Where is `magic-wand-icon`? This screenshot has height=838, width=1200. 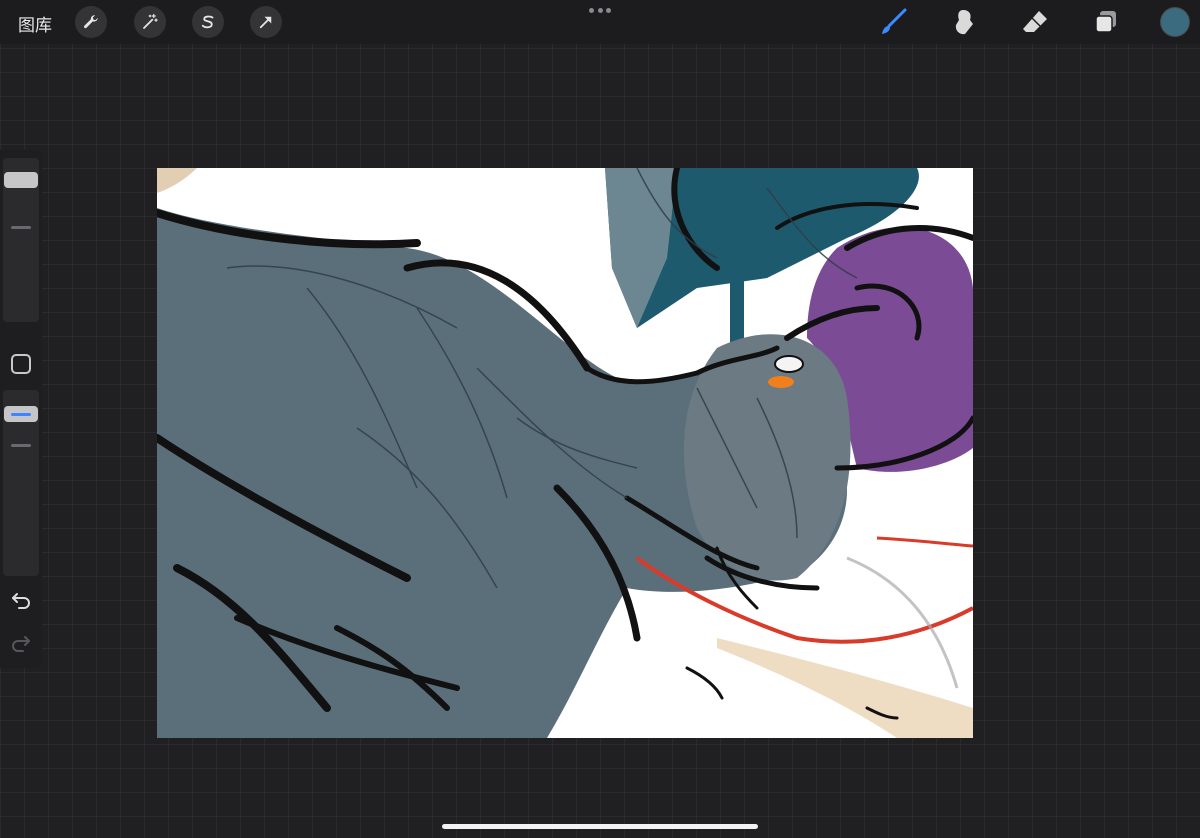 magic-wand-icon is located at coordinates (150, 21).